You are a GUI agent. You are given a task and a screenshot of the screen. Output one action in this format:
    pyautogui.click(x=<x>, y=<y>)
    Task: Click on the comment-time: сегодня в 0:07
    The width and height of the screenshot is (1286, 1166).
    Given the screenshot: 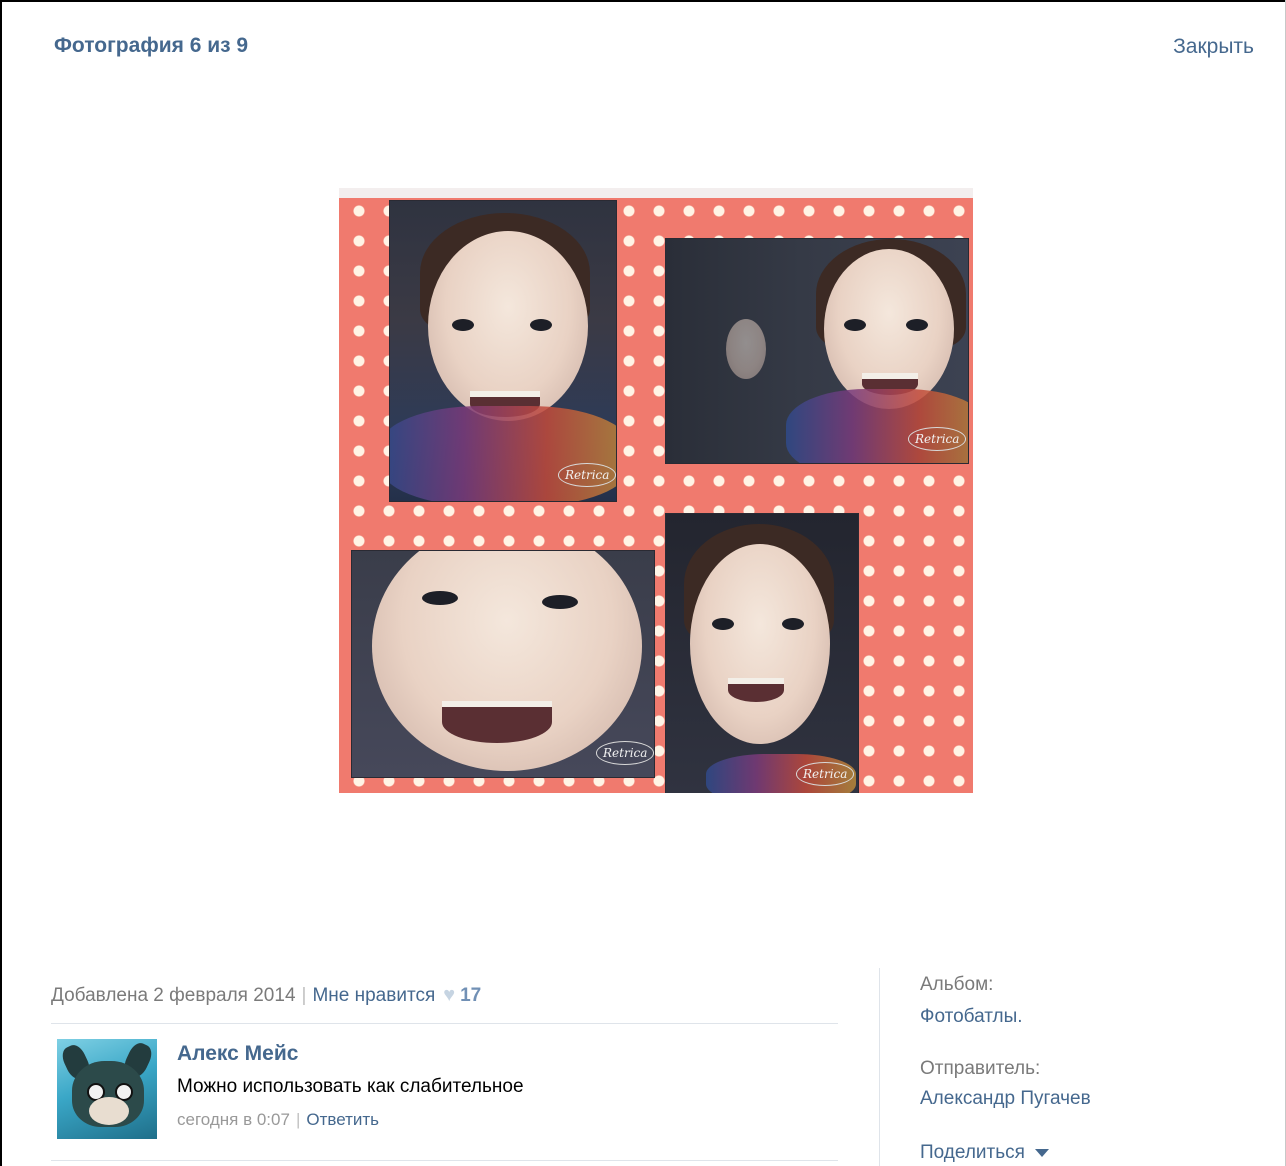 What is the action you would take?
    pyautogui.click(x=233, y=1119)
    